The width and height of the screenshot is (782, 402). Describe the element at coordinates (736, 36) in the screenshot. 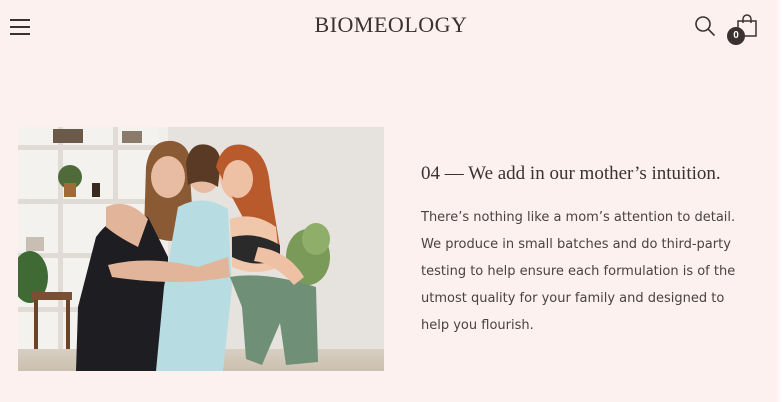

I see `cart-count-badge: 0` at that location.